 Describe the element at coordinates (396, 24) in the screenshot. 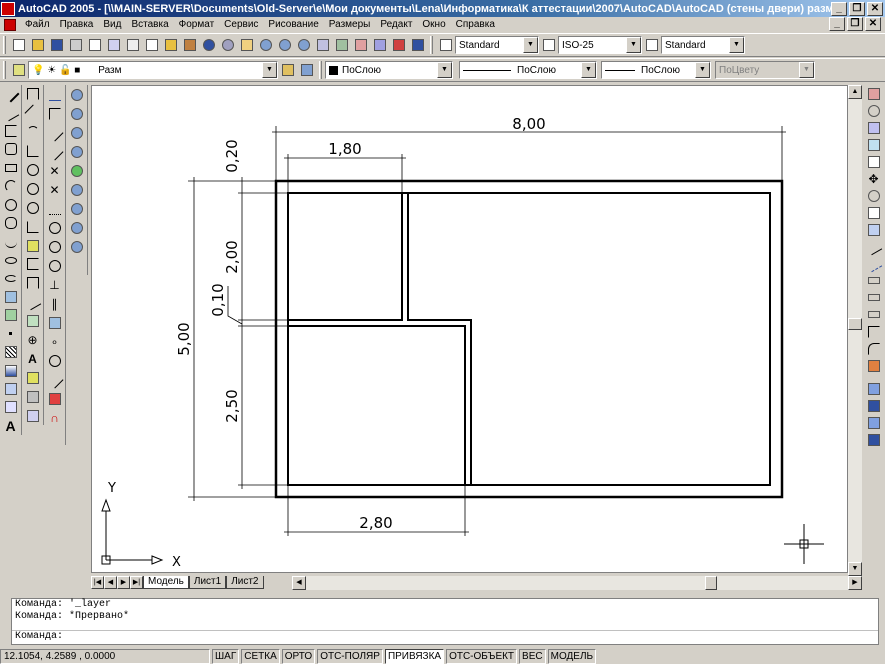

I see `menu-modify: Редакт` at that location.